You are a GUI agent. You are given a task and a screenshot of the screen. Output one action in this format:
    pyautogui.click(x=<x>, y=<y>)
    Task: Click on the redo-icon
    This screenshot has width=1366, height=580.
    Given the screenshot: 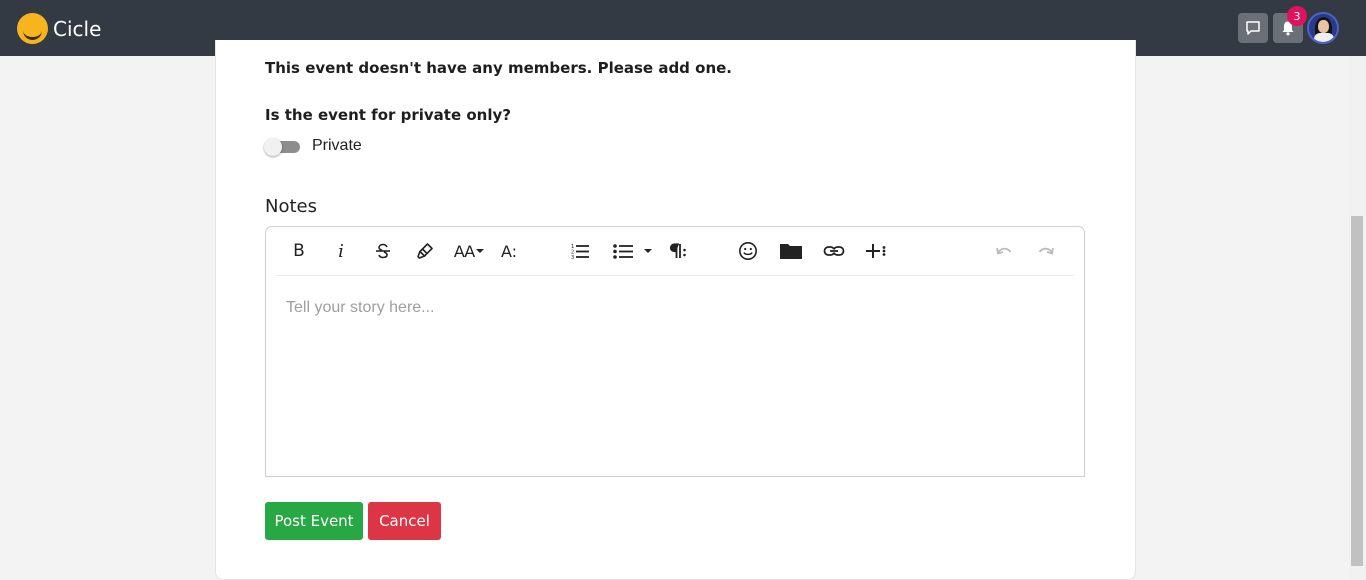 What is the action you would take?
    pyautogui.click(x=1046, y=251)
    